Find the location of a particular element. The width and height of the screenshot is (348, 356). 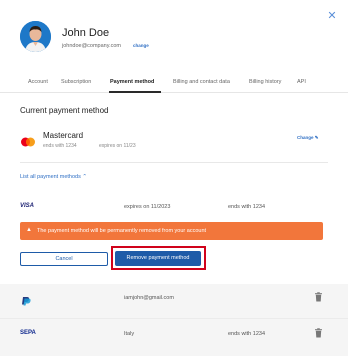

card-ends-with: ends with 1234 is located at coordinates (60, 146).